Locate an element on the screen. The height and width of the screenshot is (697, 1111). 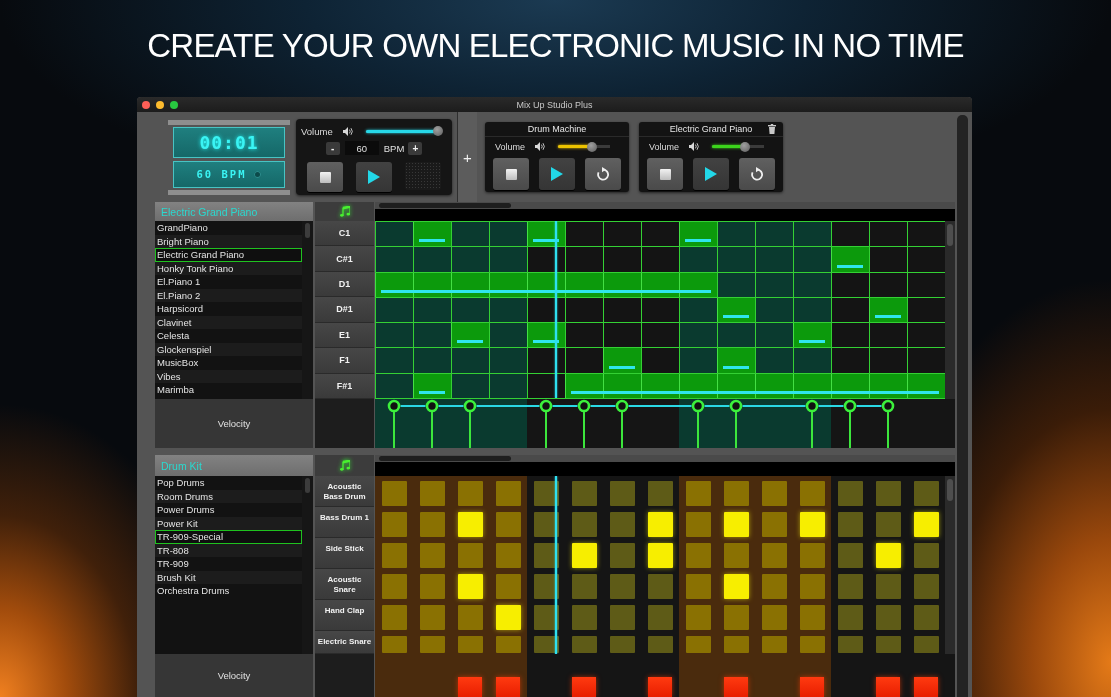
bpm-field: 60 is located at coordinates (361, 148).